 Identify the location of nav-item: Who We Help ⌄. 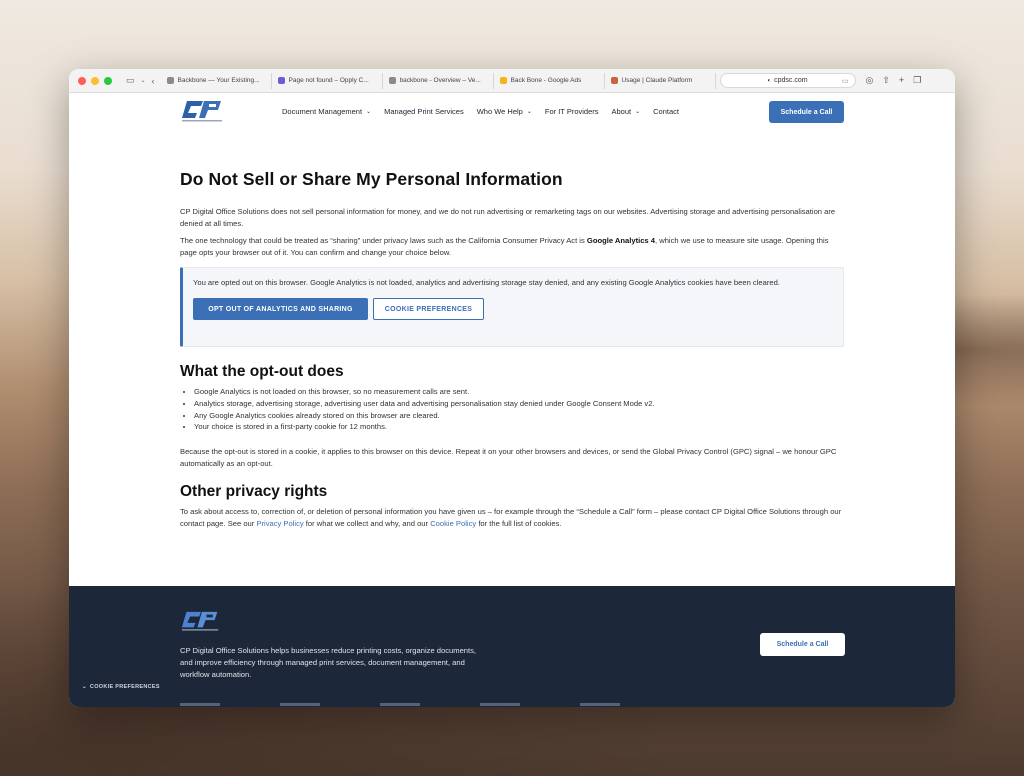
(504, 111).